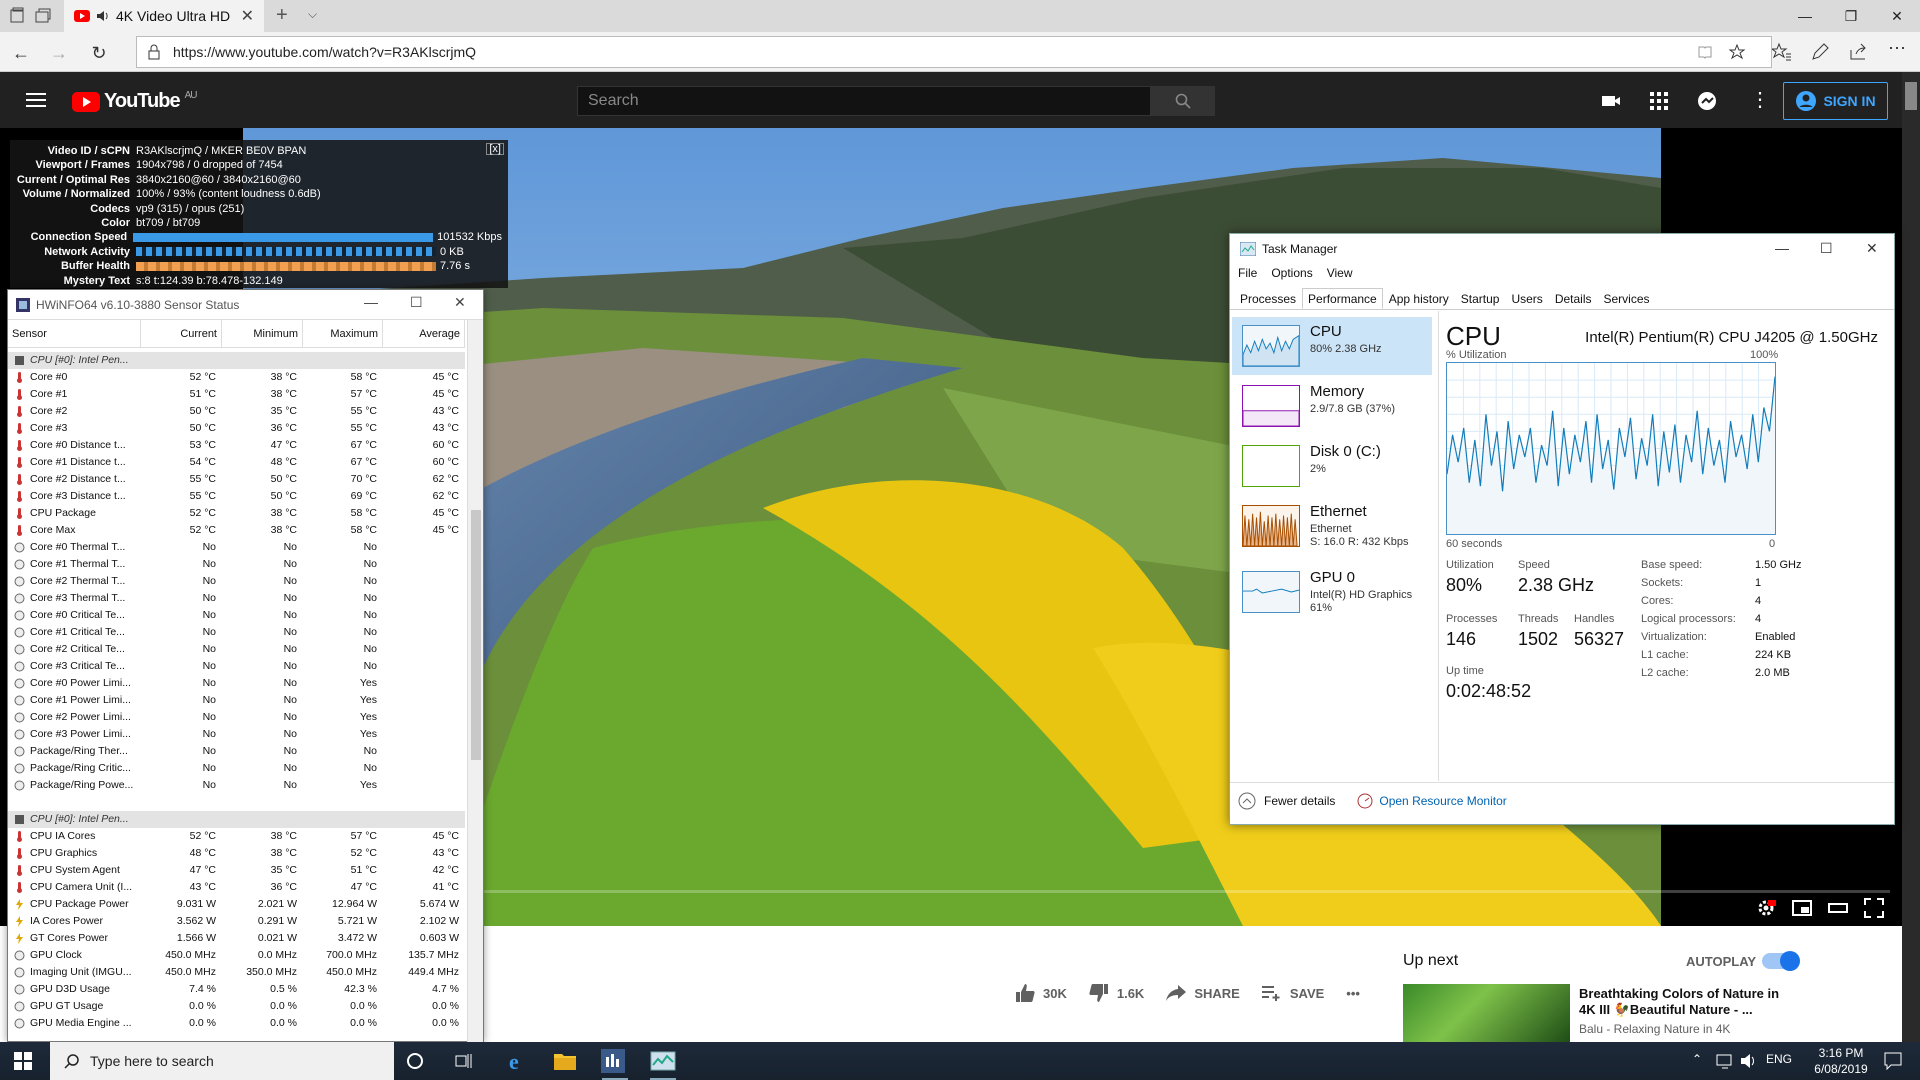  I want to click on task-view-icon, so click(463, 1061).